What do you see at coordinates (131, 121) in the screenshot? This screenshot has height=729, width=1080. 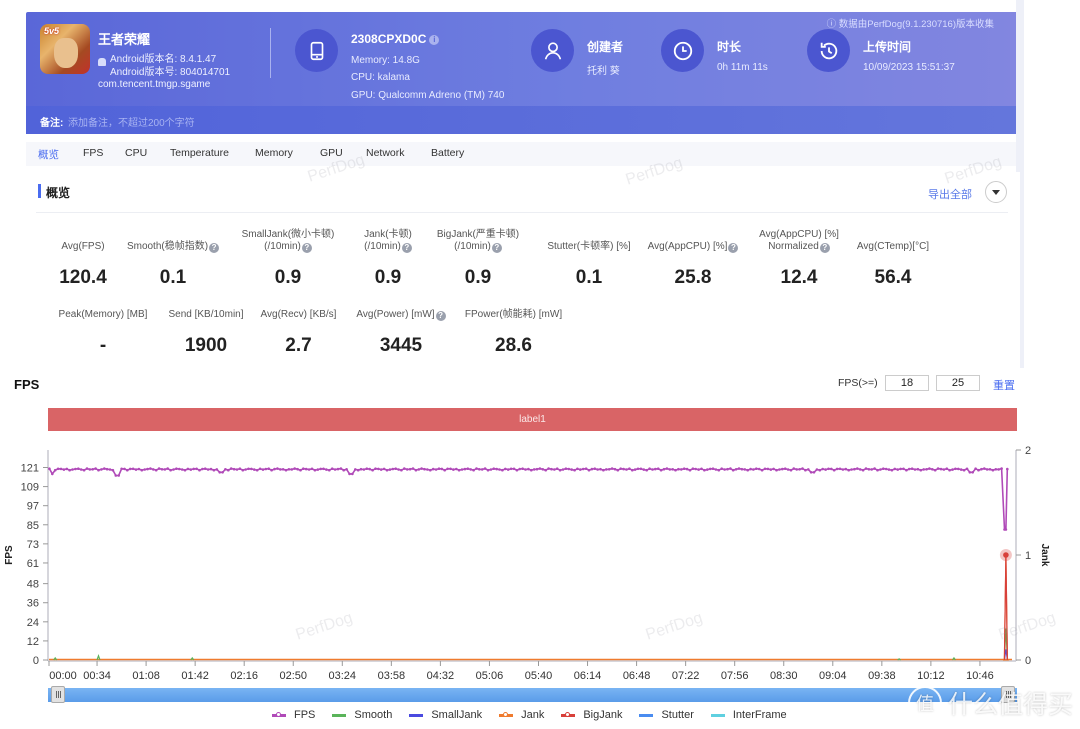 I see `note-input: 添加备注，不超过200个字符` at bounding box center [131, 121].